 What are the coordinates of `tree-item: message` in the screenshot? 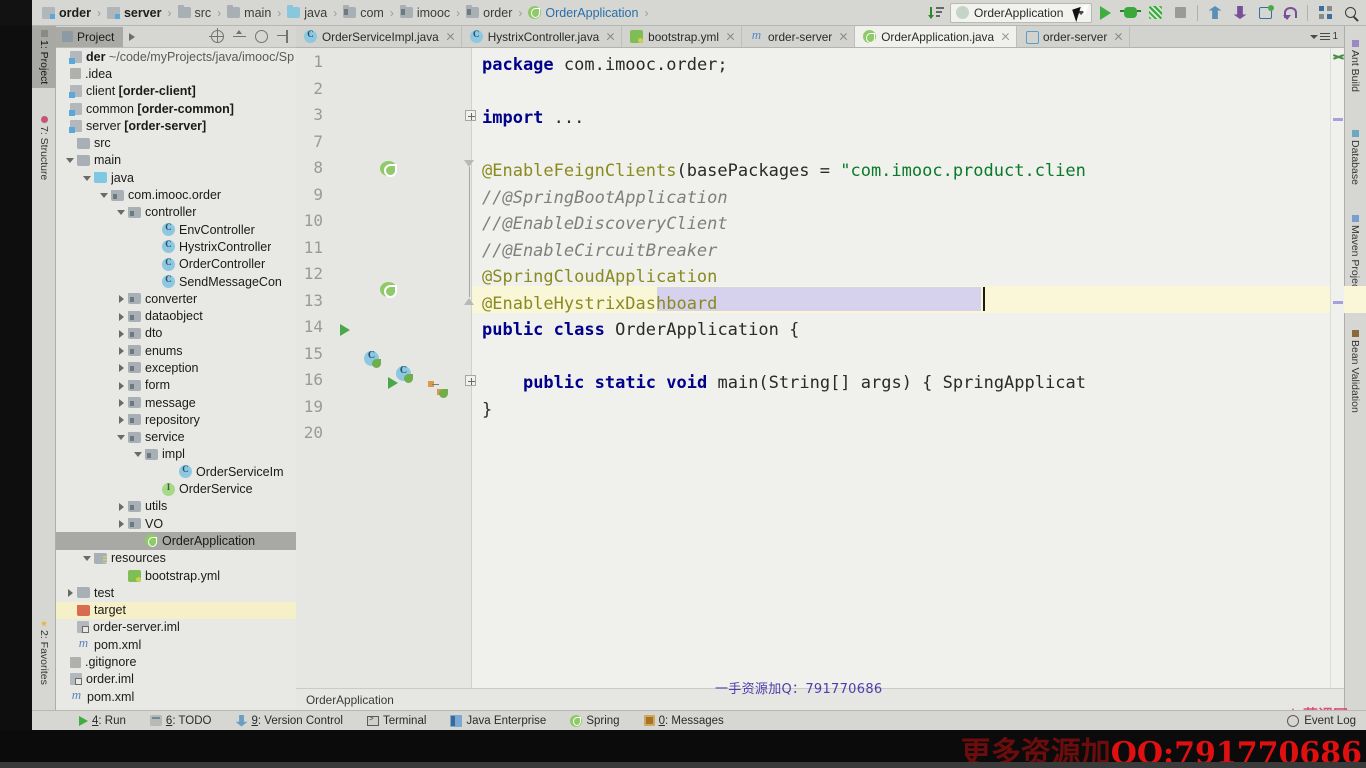 It's located at (176, 402).